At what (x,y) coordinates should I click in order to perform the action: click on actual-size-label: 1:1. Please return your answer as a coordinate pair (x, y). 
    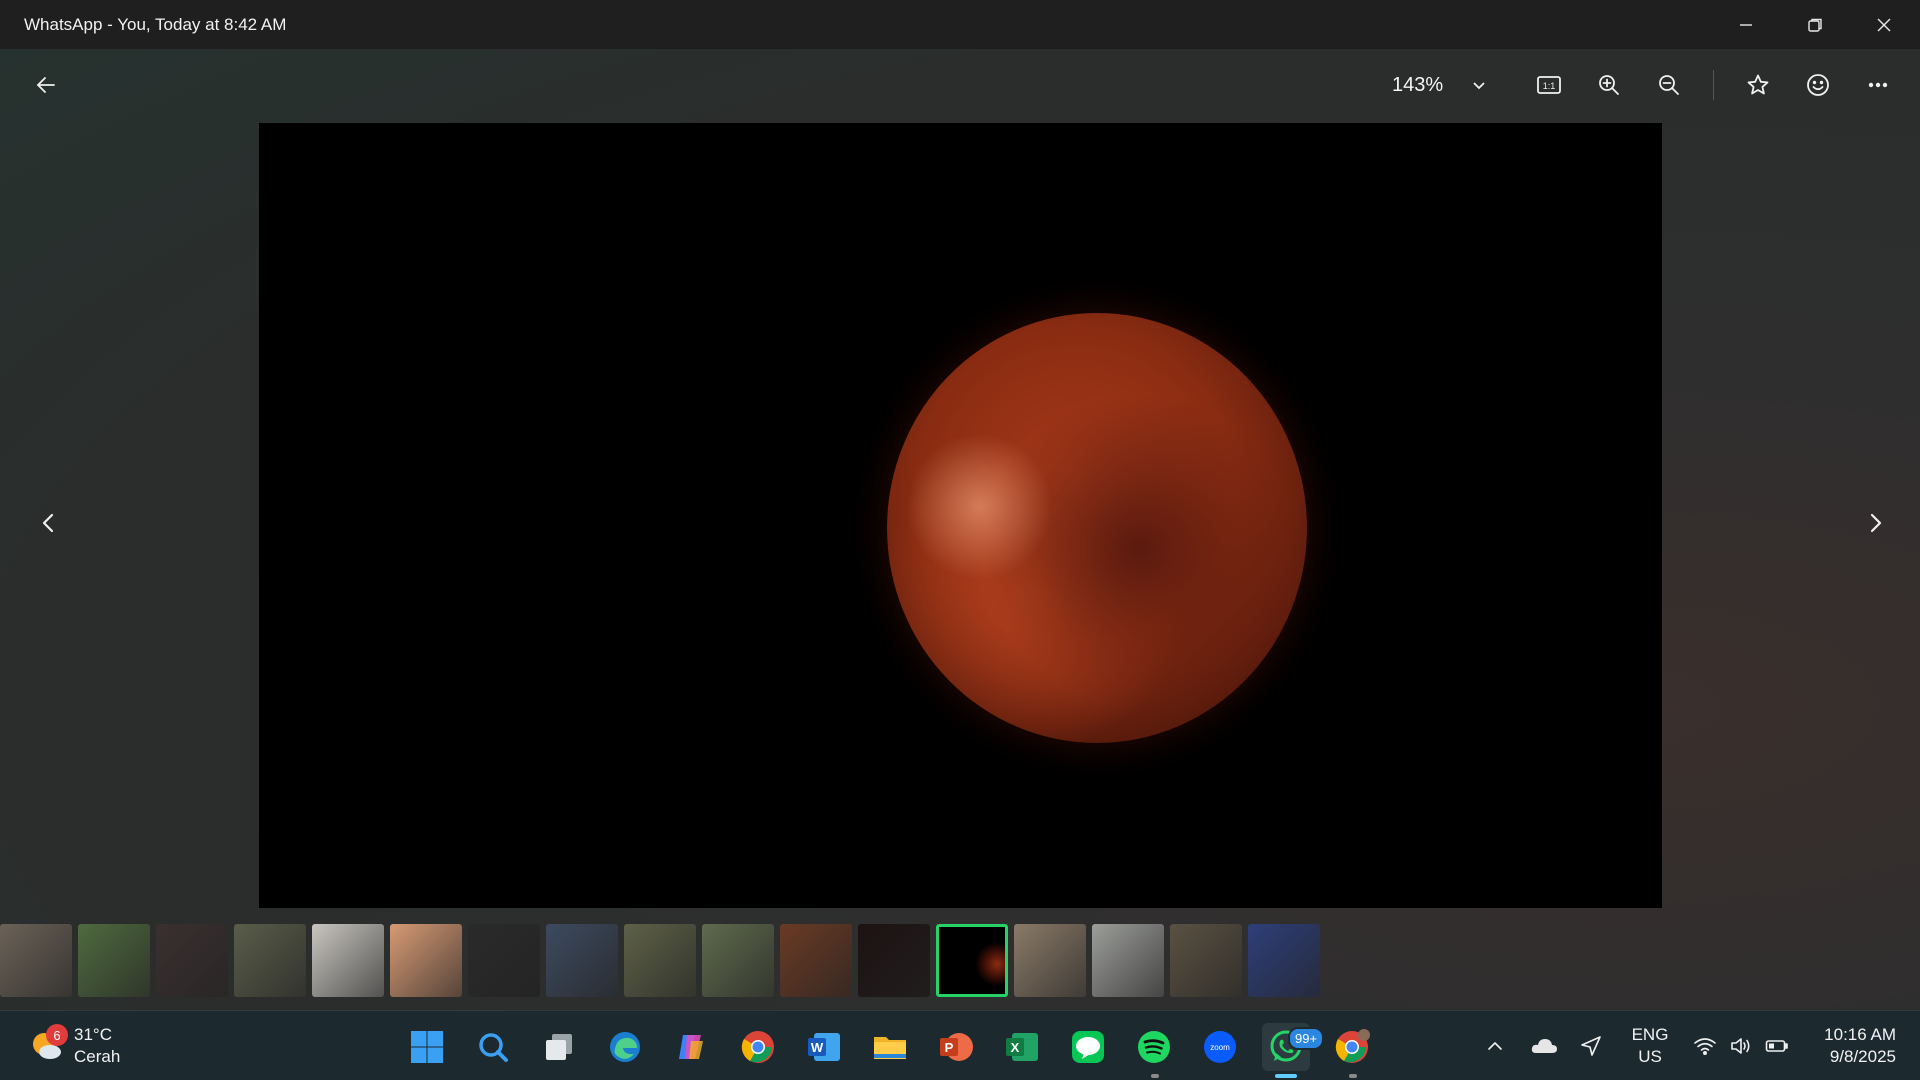
    Looking at the image, I should click on (1549, 86).